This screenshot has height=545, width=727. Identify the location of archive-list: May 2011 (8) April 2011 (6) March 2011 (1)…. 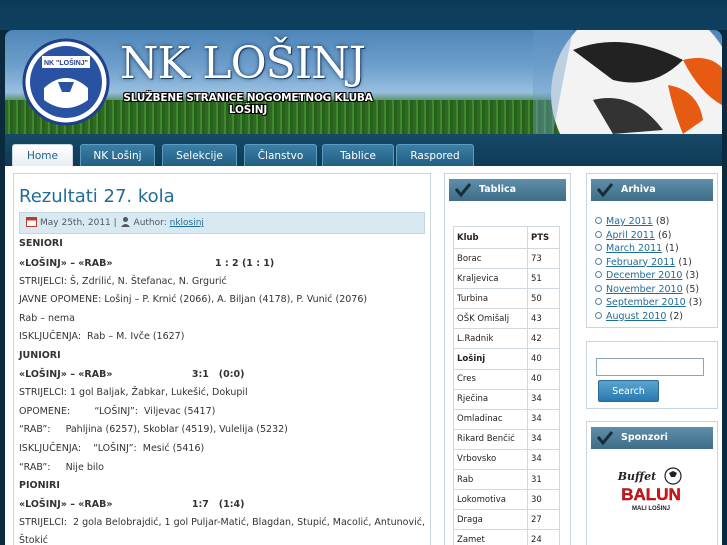
(648, 269).